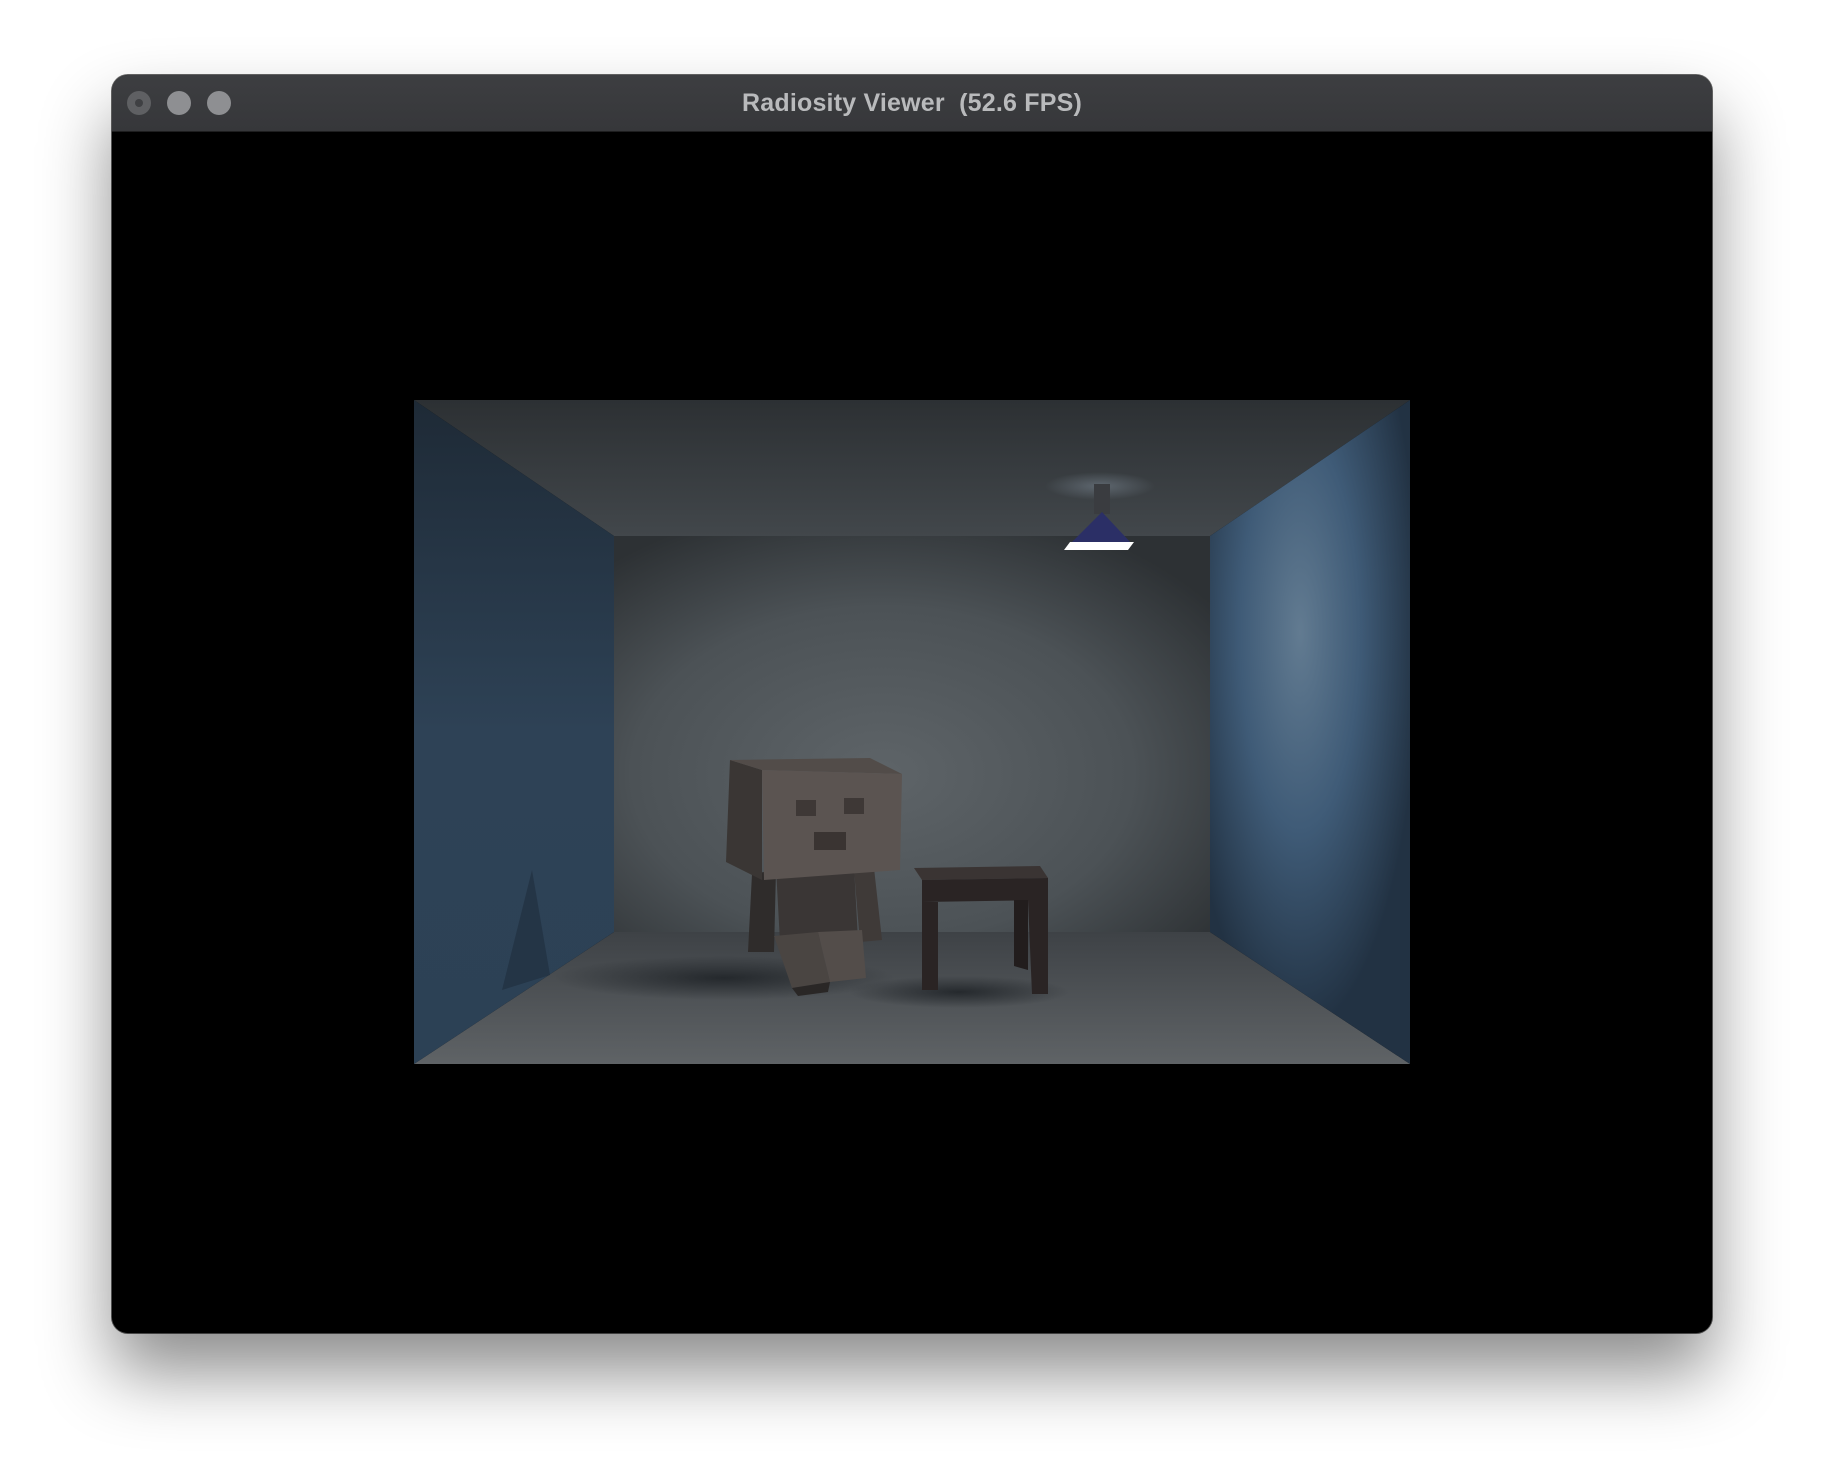 This screenshot has width=1824, height=1480. I want to click on title-bar: Radiosity Viewer (52.6 FPS), so click(912, 103).